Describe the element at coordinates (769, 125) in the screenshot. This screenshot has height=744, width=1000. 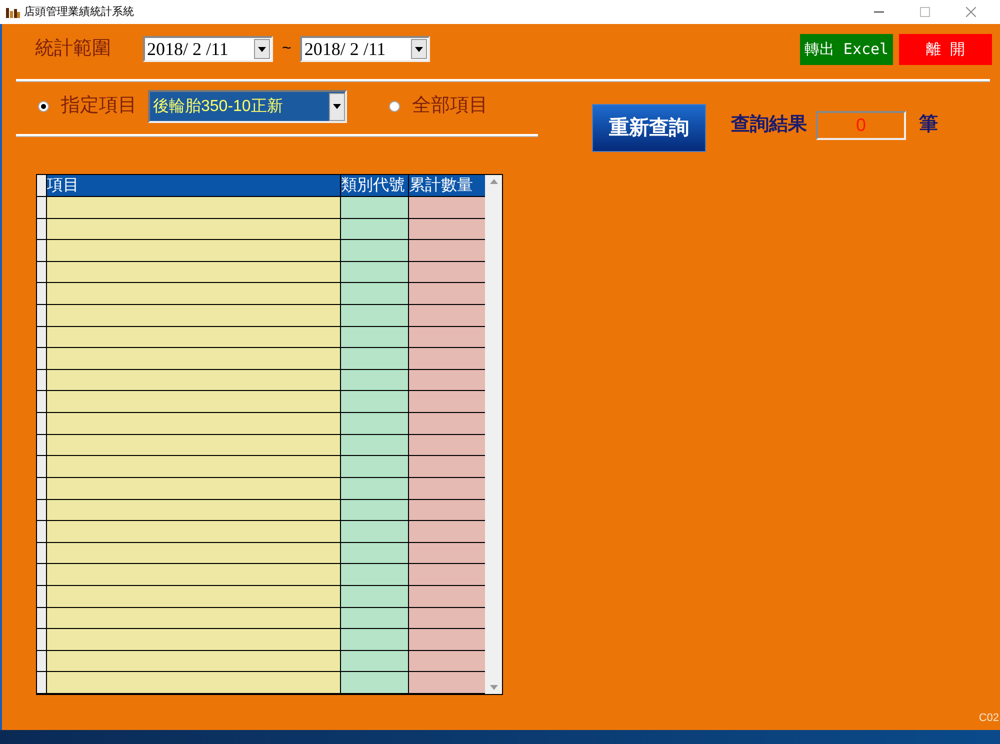
I see `result-label: 查詢結果` at that location.